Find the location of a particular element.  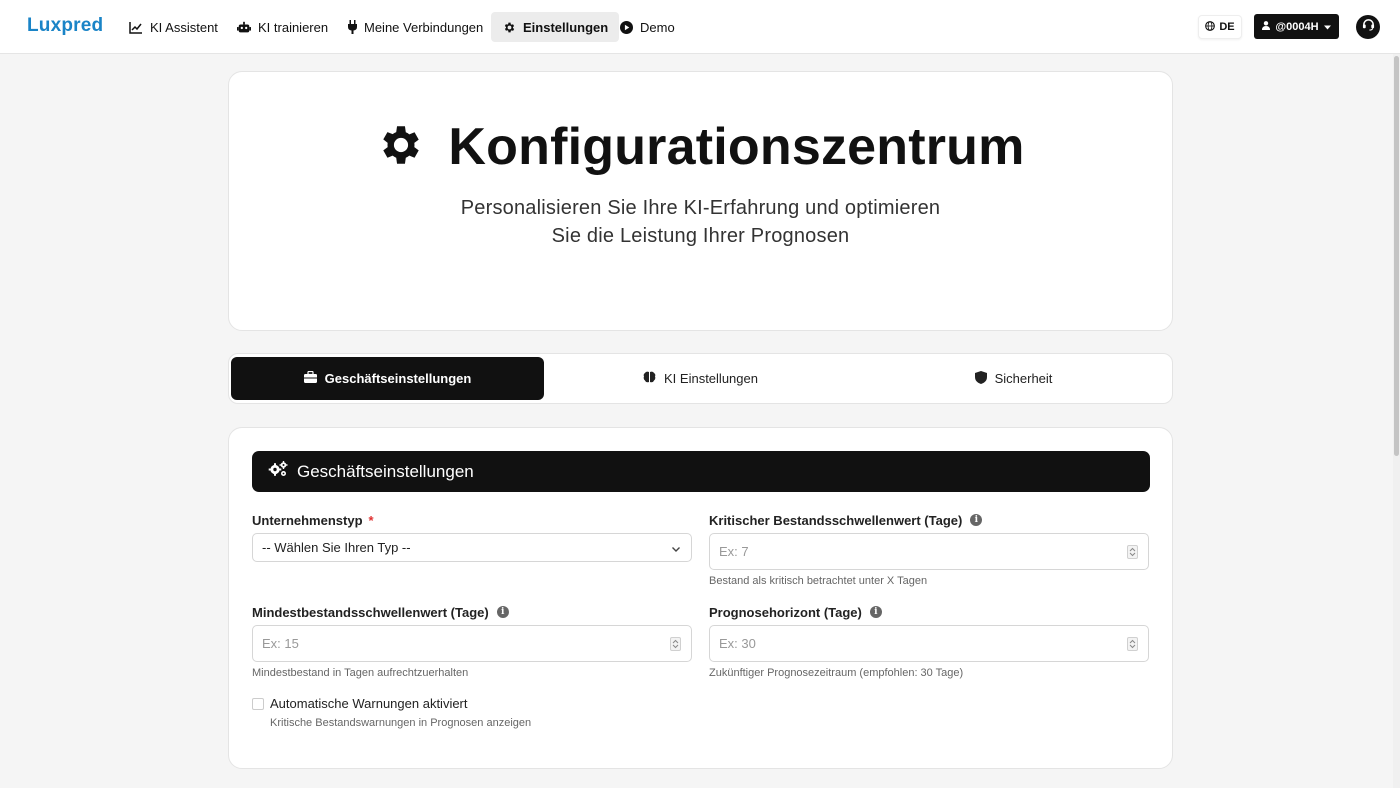

input-placeholder: Ex: 30 is located at coordinates (737, 643).